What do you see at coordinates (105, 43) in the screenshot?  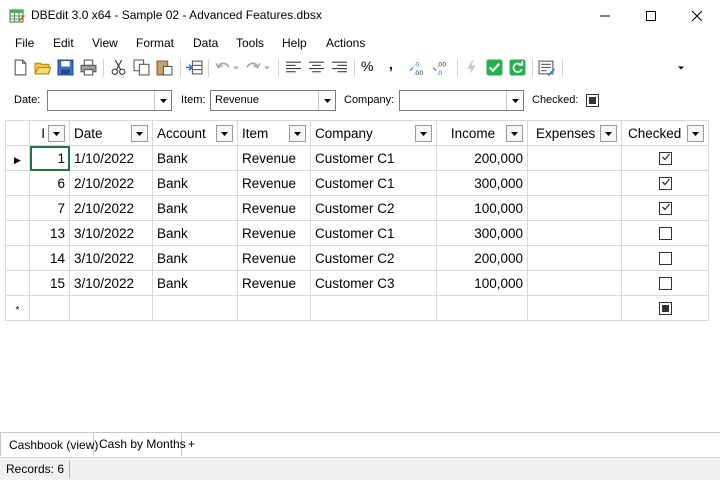 I see `menu-view: View` at bounding box center [105, 43].